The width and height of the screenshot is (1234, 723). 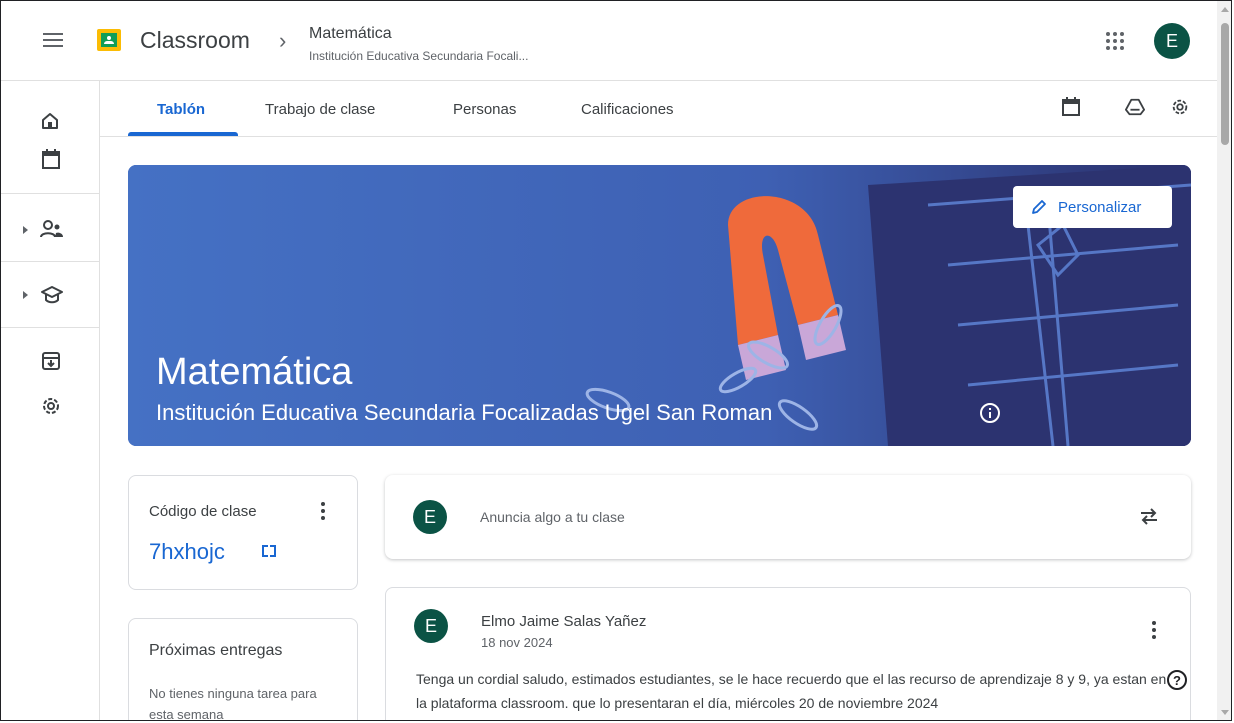 I want to click on post-author: Elmo Jaime Salas Yañez, so click(x=564, y=621).